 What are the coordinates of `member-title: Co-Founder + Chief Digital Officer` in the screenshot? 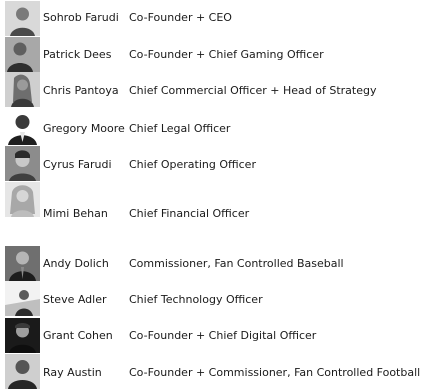 It's located at (223, 335).